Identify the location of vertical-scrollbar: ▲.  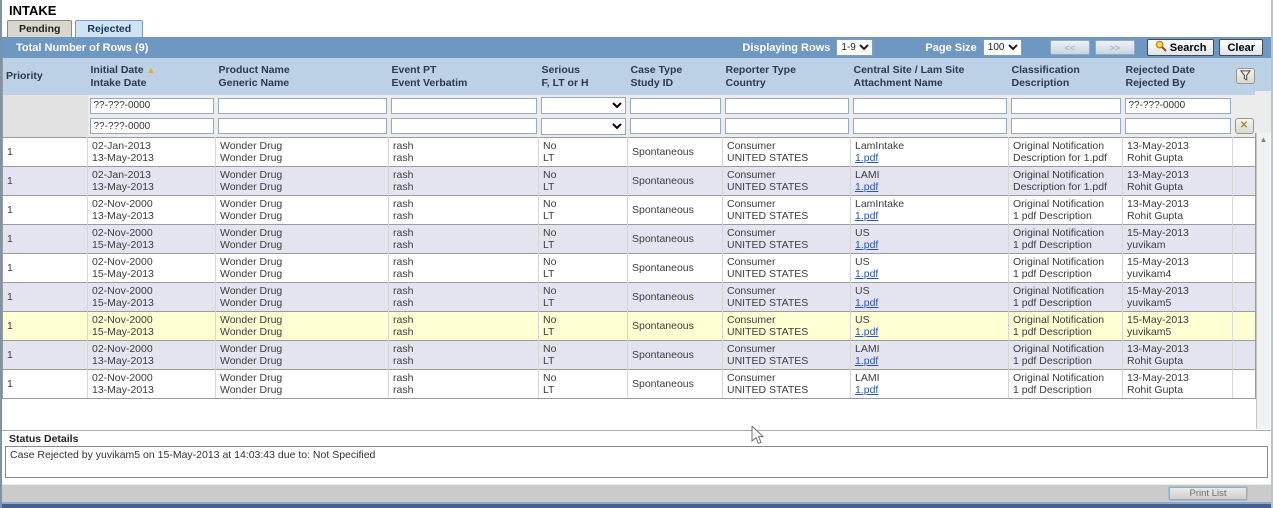
(1263, 281).